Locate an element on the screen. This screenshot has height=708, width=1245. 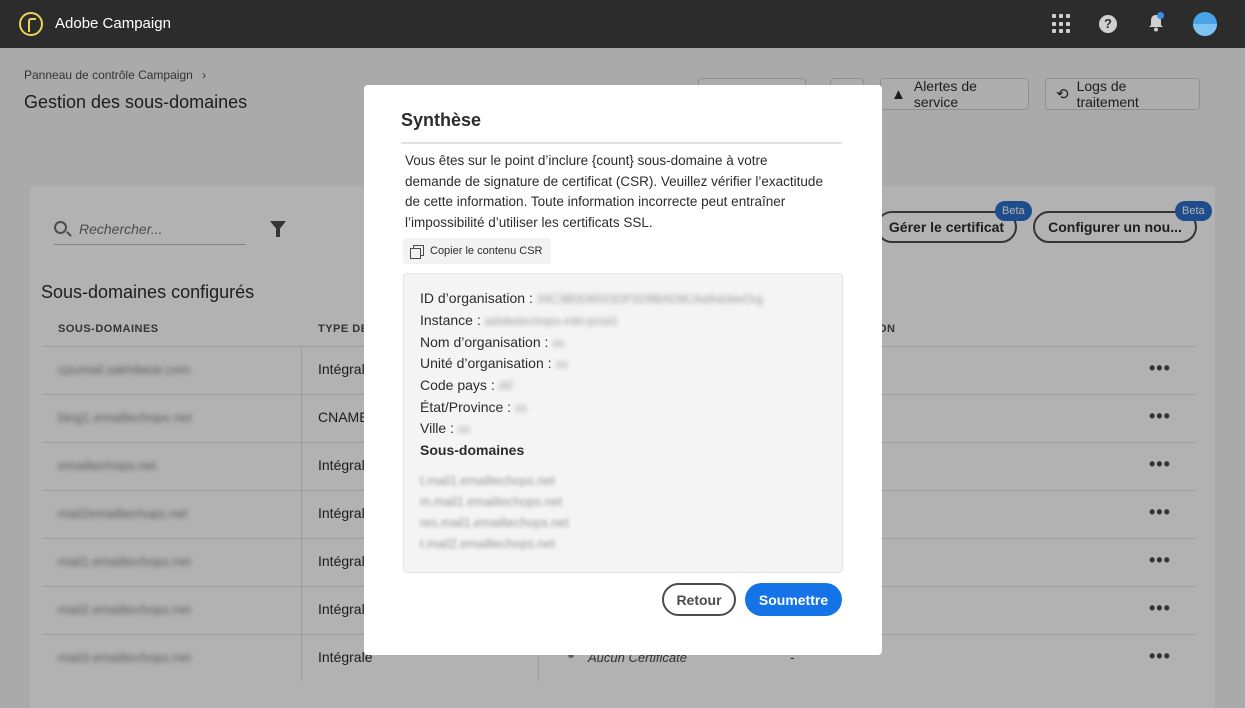
csr-subdomain: t.mail1.emailtechops.net is located at coordinates (487, 481).